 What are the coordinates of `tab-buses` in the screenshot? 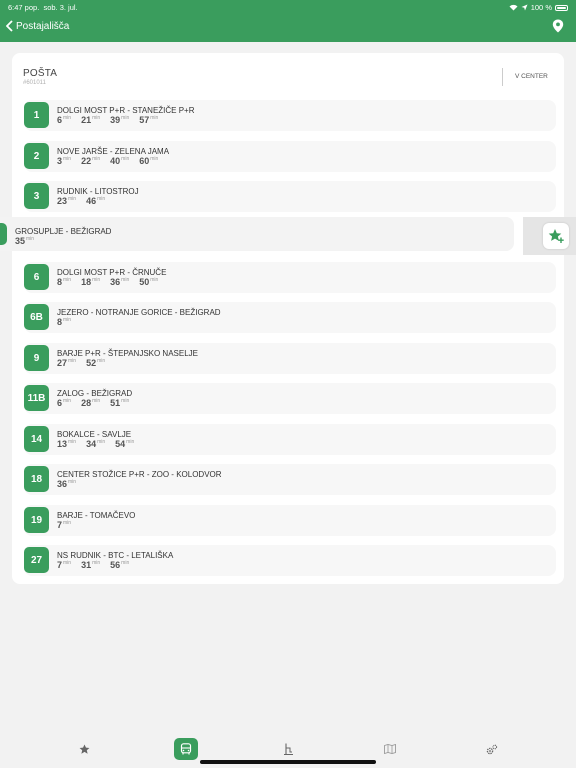 It's located at (186, 749).